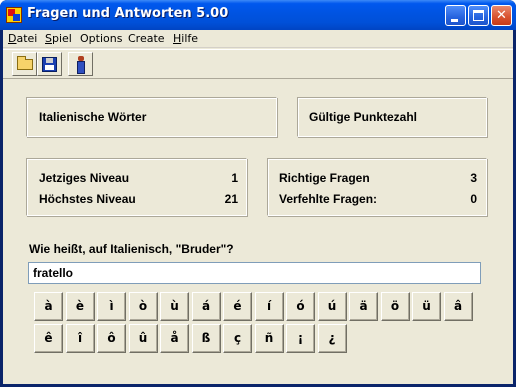 The height and width of the screenshot is (387, 516). I want to click on toolbar, so click(258, 64).